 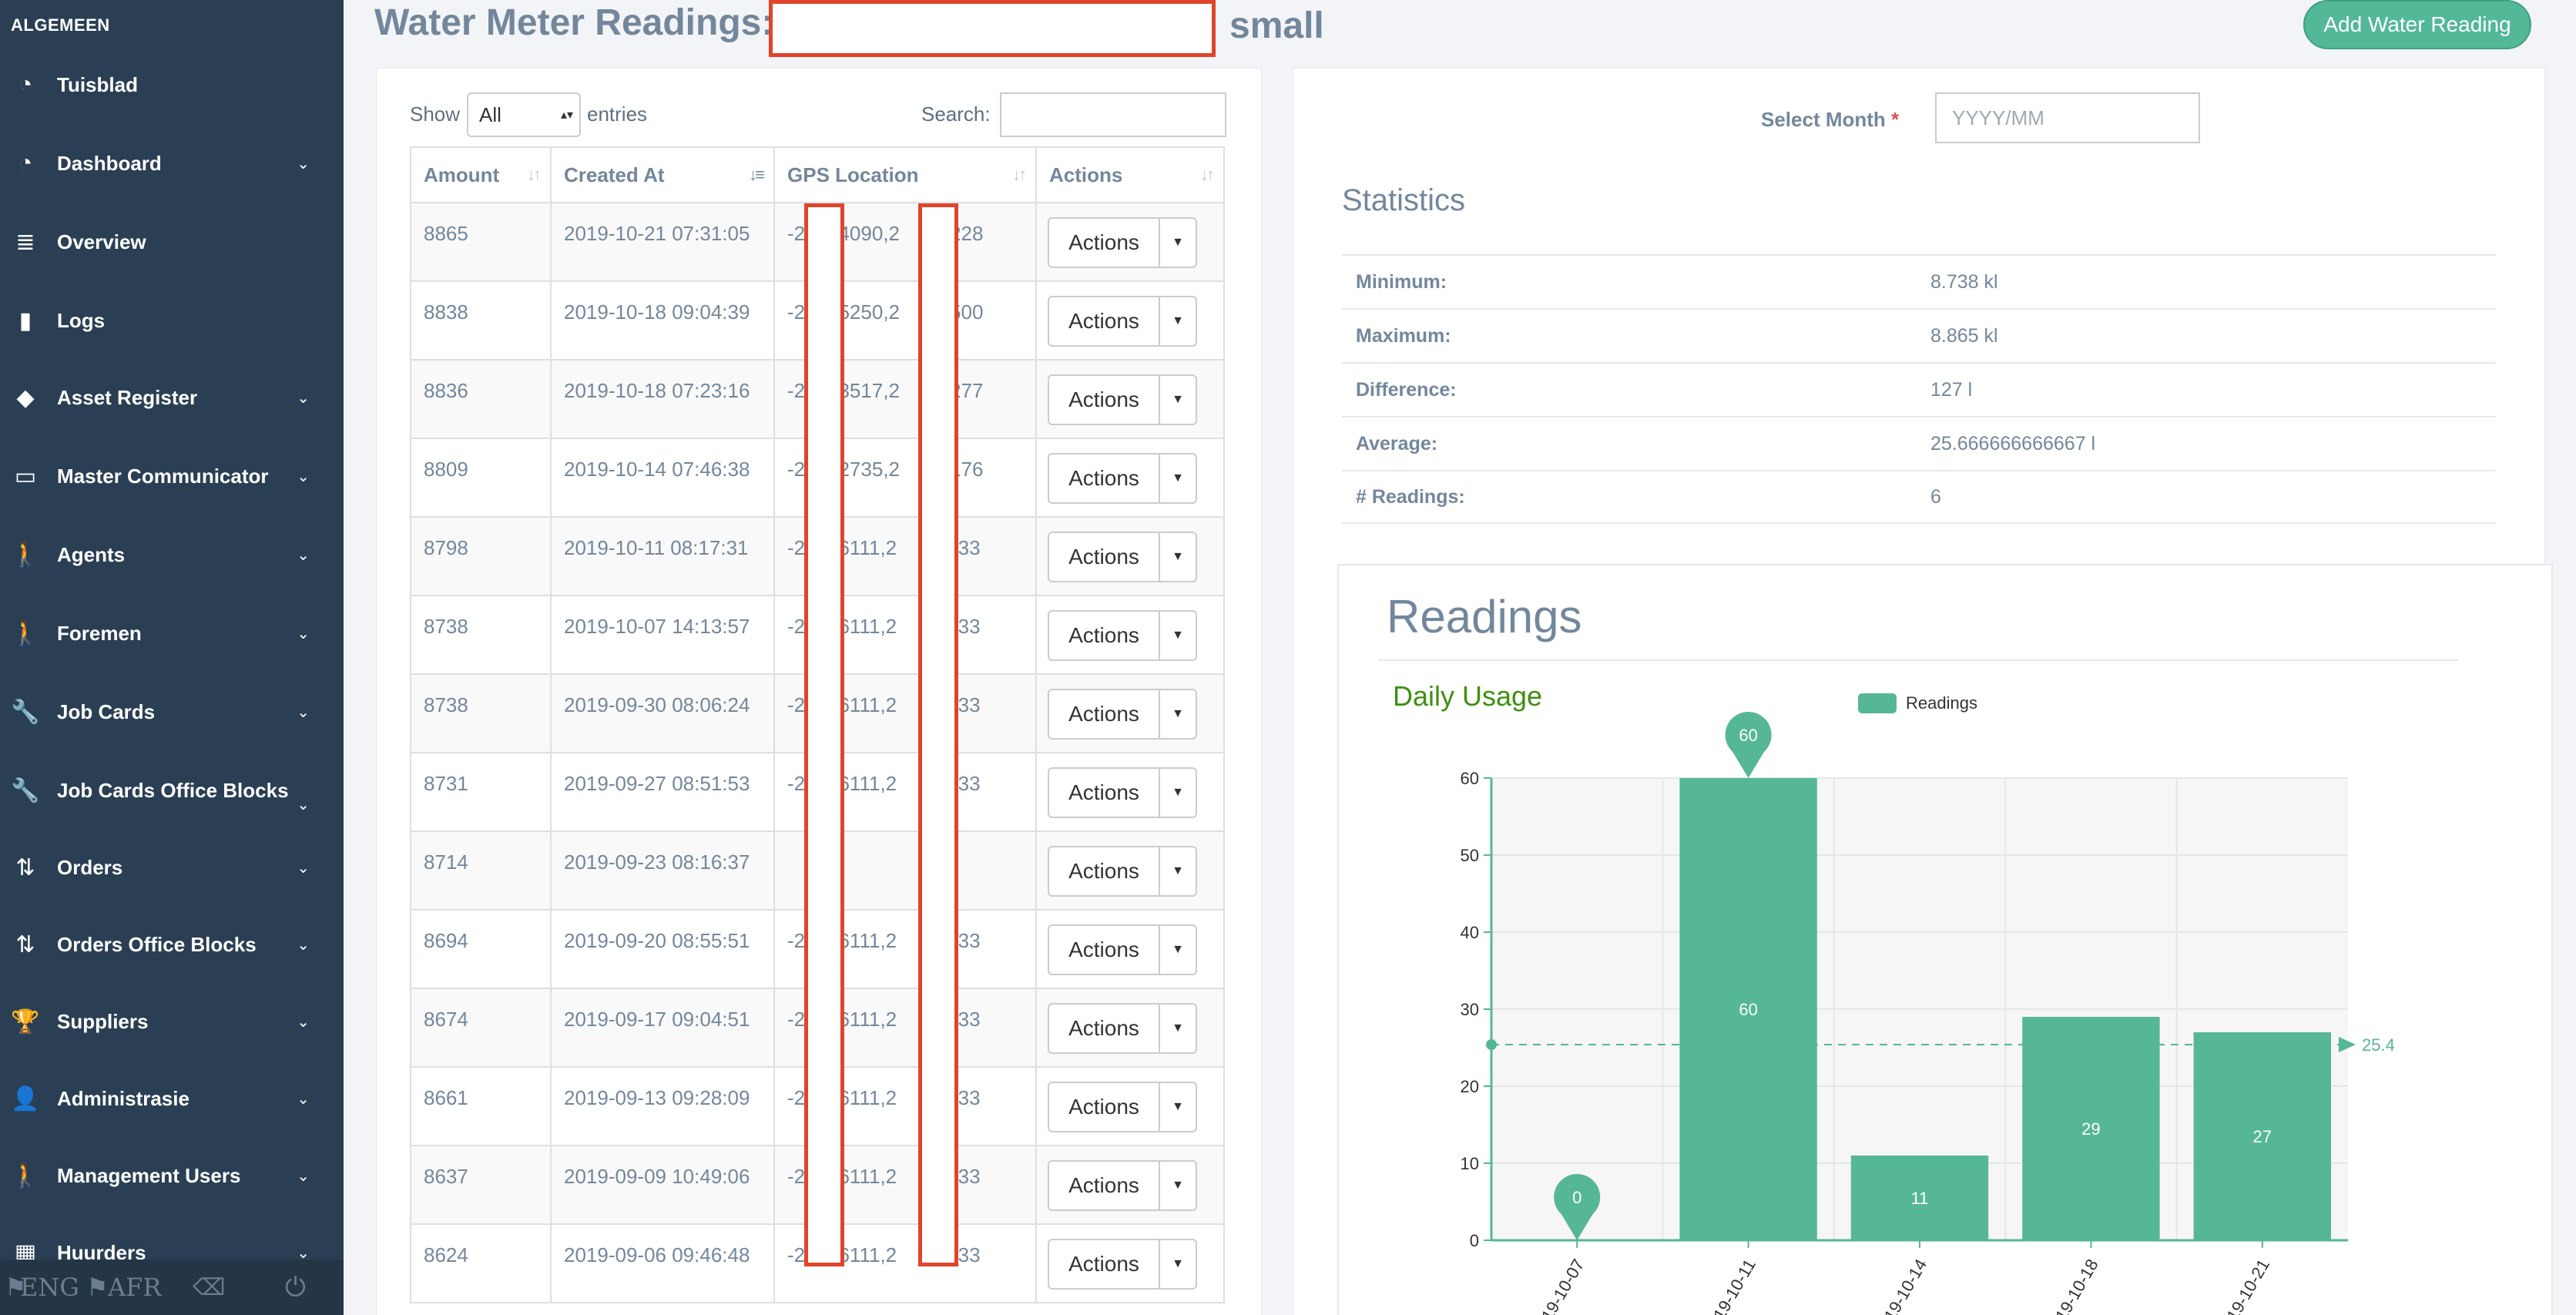 I want to click on column-header-label: Created At, so click(x=614, y=174).